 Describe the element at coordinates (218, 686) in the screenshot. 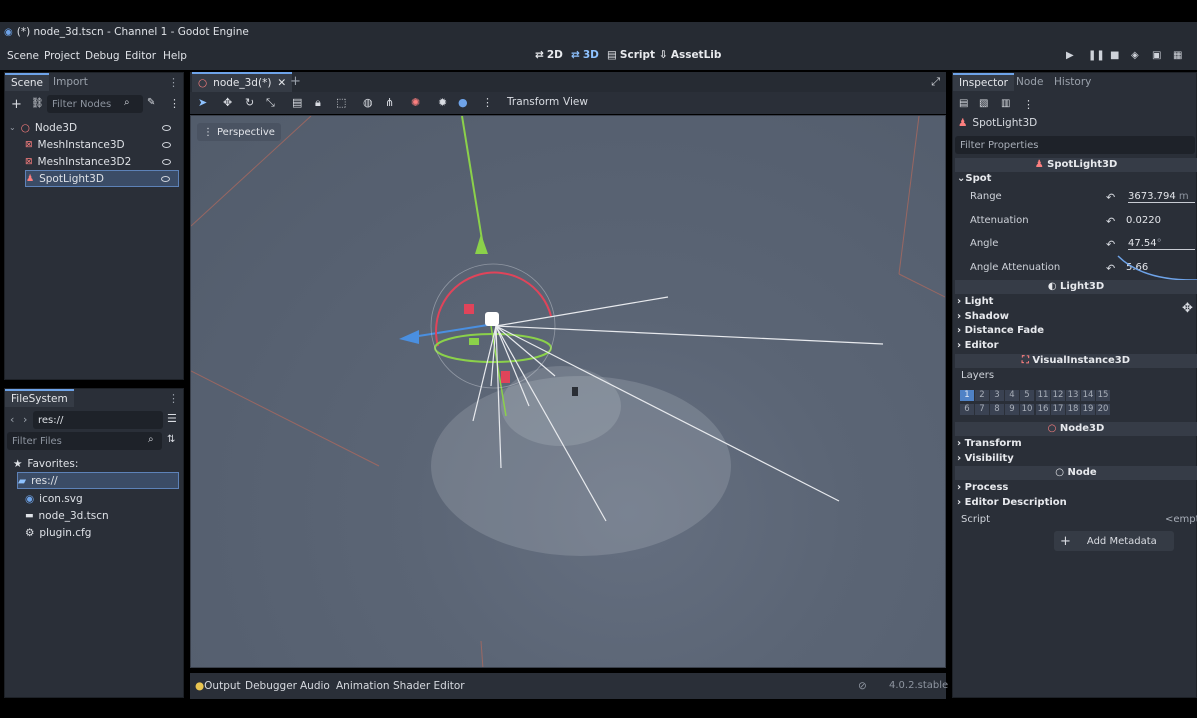

I see `output-tab: ●Output` at that location.